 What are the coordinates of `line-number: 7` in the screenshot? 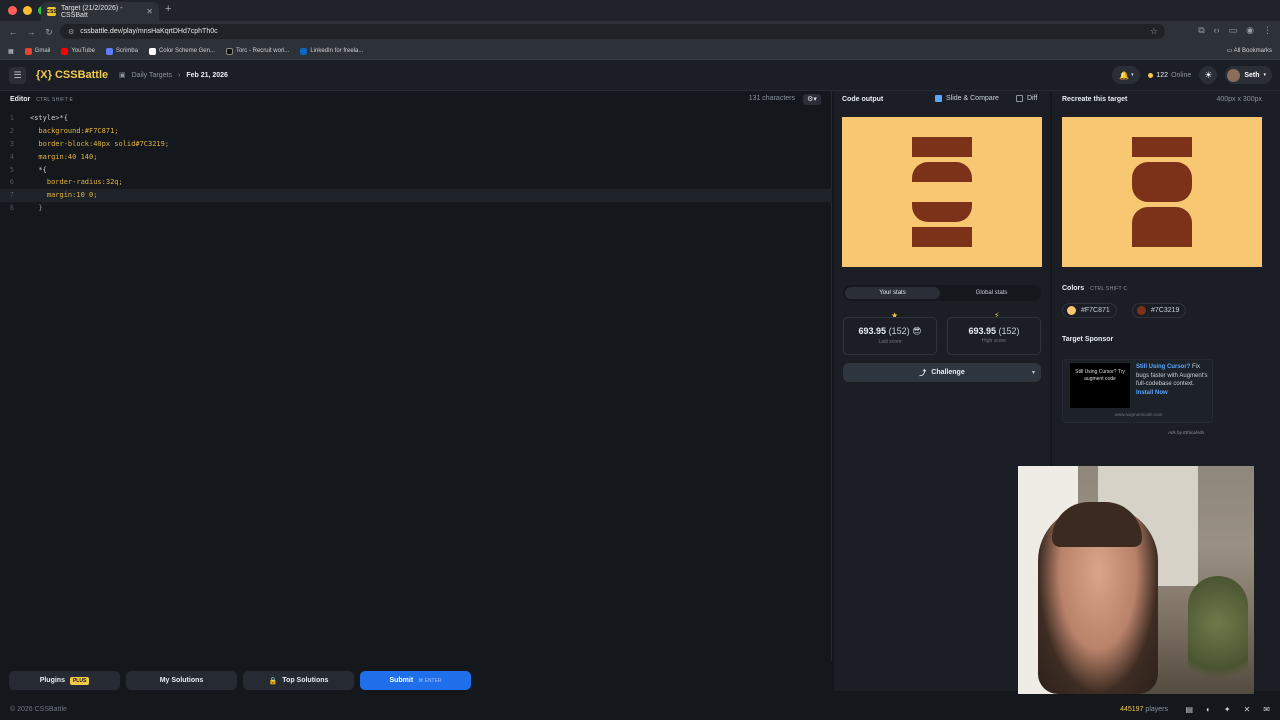 It's located at (11, 195).